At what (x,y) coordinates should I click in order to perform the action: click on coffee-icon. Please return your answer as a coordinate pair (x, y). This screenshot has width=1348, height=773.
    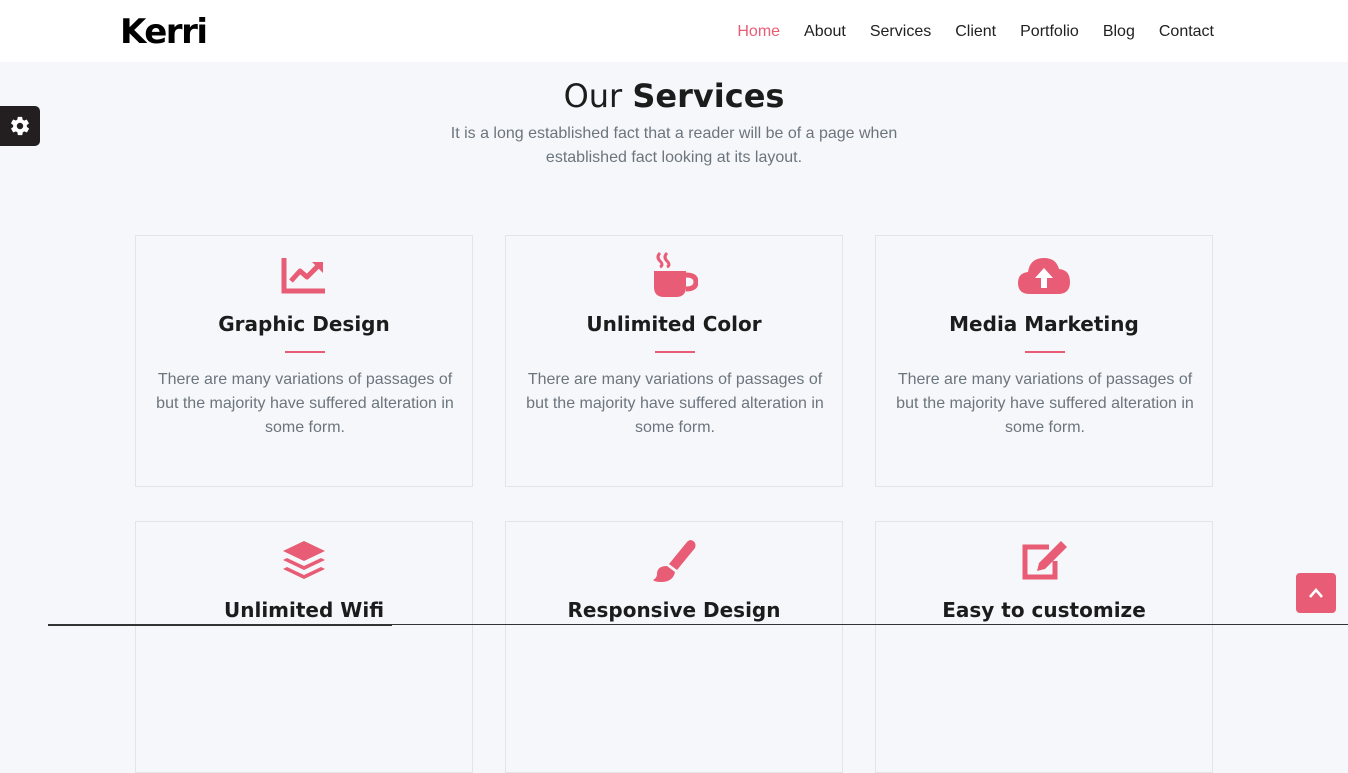
    Looking at the image, I should click on (676, 274).